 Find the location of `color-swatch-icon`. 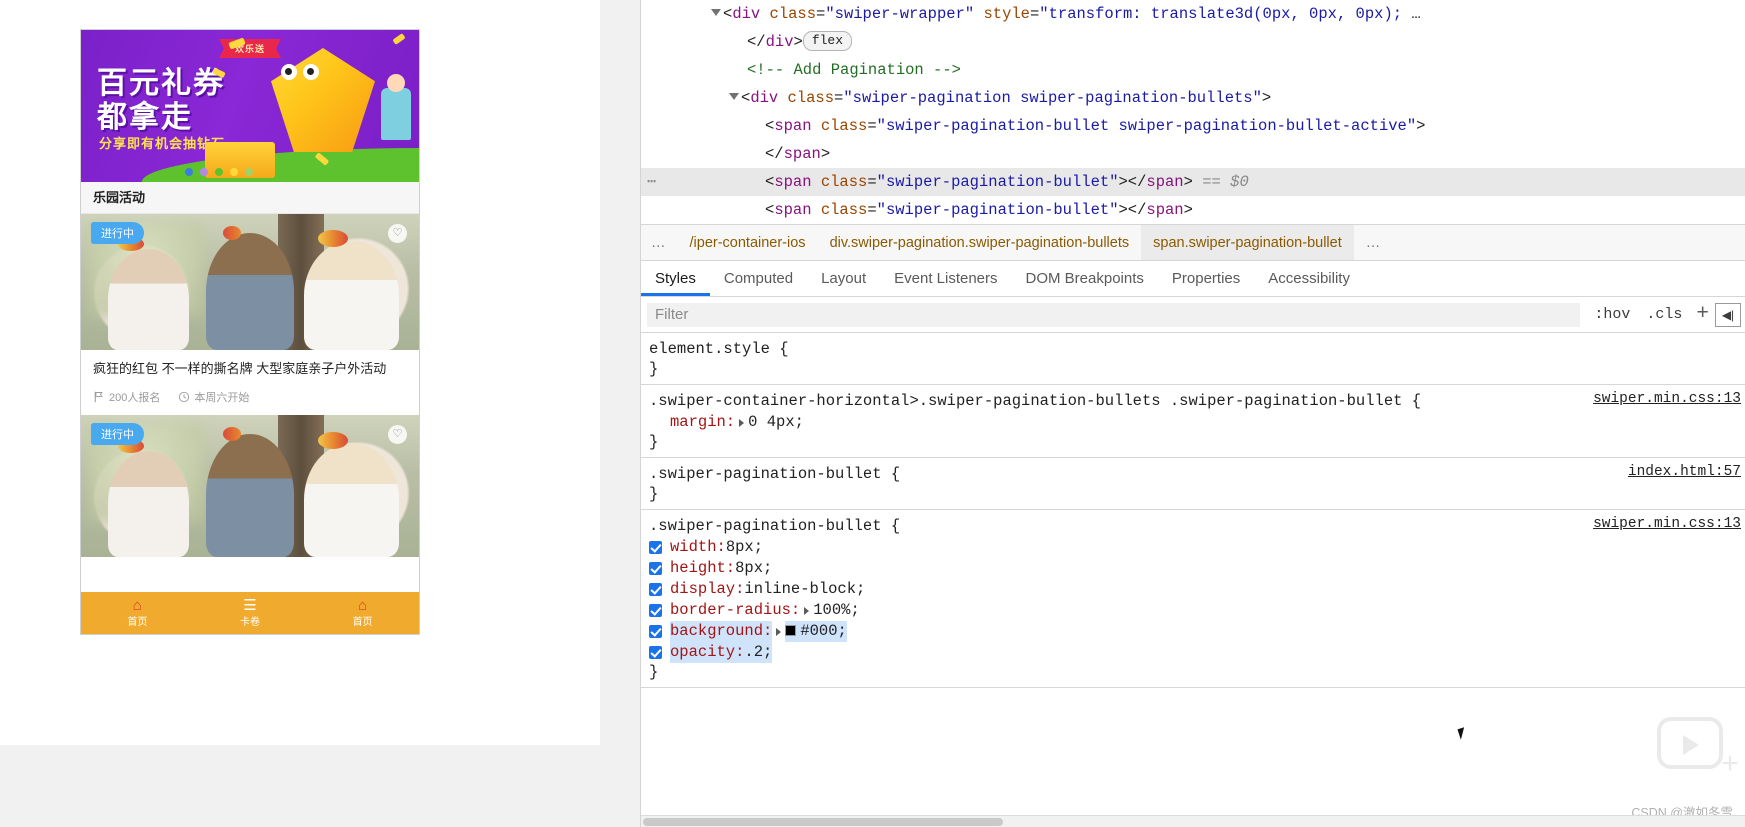

color-swatch-icon is located at coordinates (791, 630).